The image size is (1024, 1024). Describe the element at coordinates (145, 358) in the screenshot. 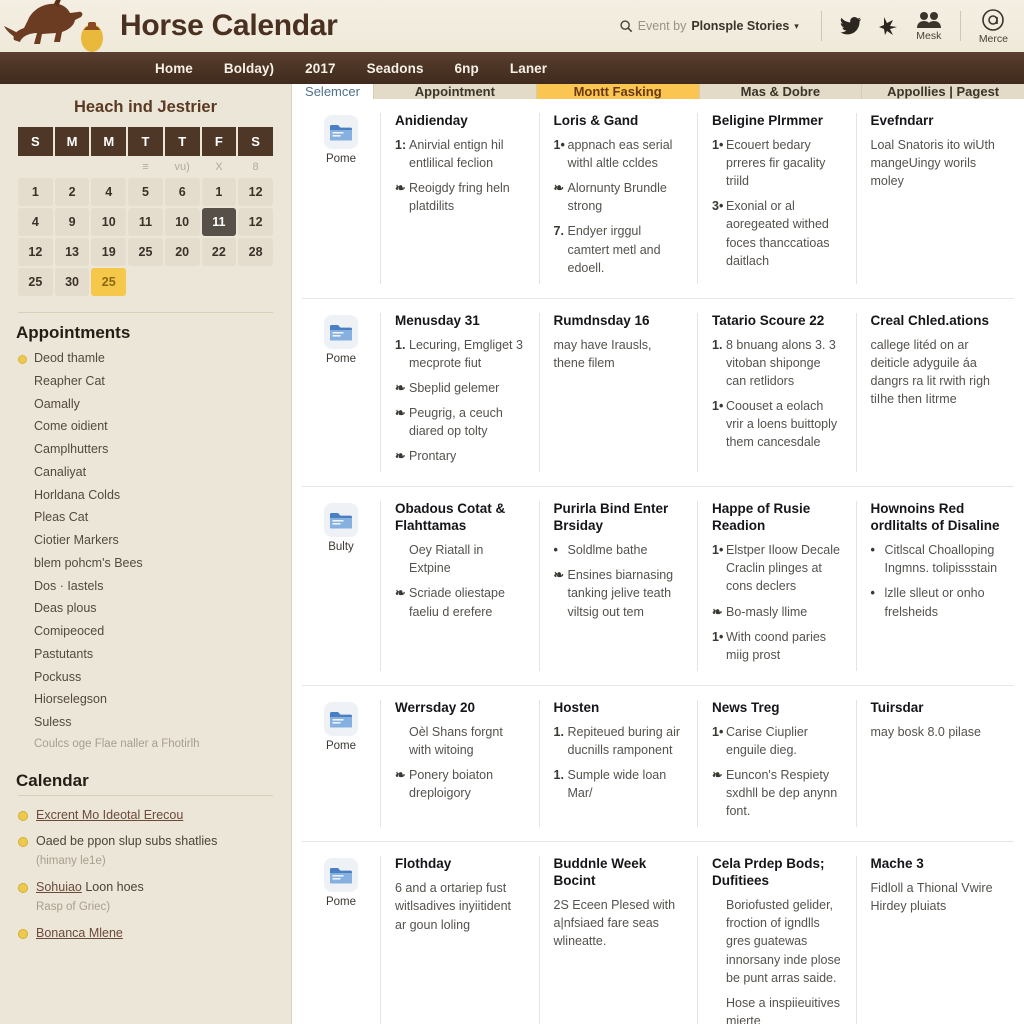

I see `appointment-item: Deod thamle` at that location.